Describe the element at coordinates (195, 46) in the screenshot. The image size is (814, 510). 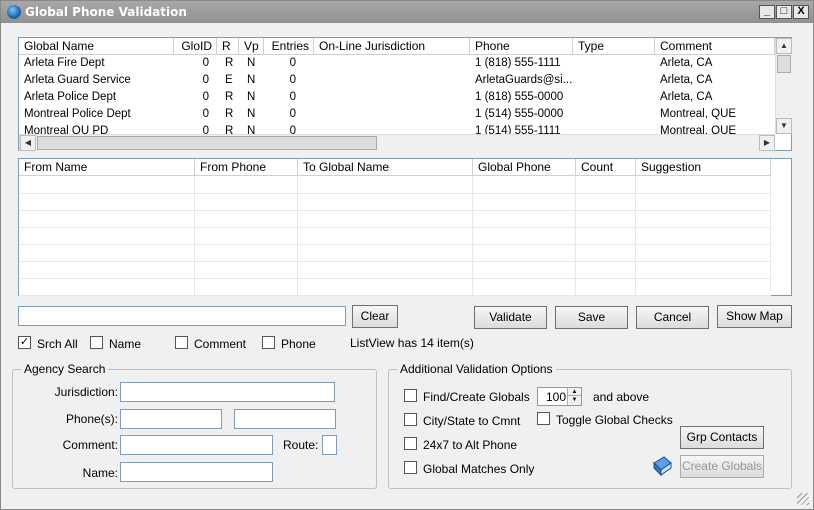
I see `top-column-header: GloID` at that location.